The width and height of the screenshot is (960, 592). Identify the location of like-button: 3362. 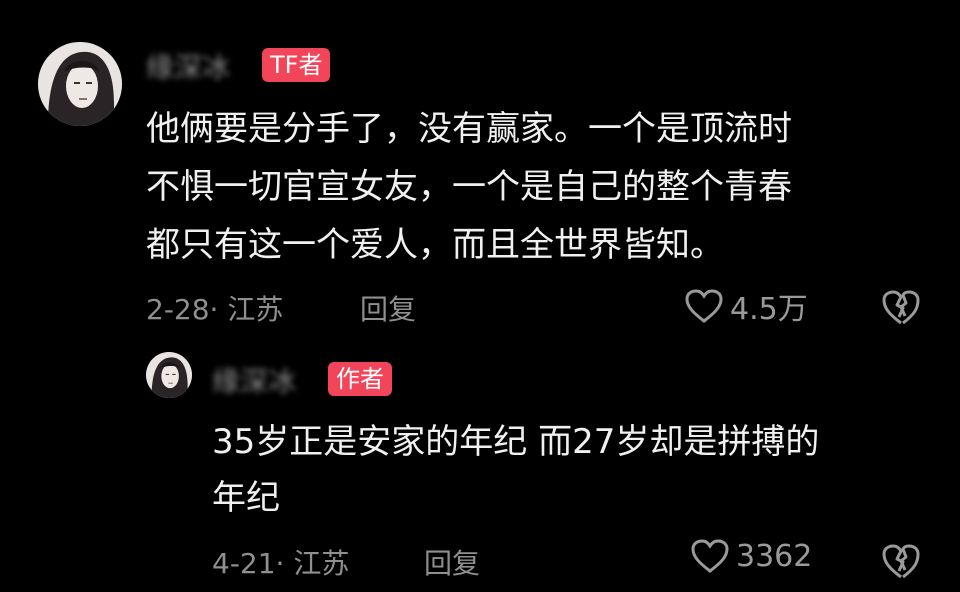
(751, 556).